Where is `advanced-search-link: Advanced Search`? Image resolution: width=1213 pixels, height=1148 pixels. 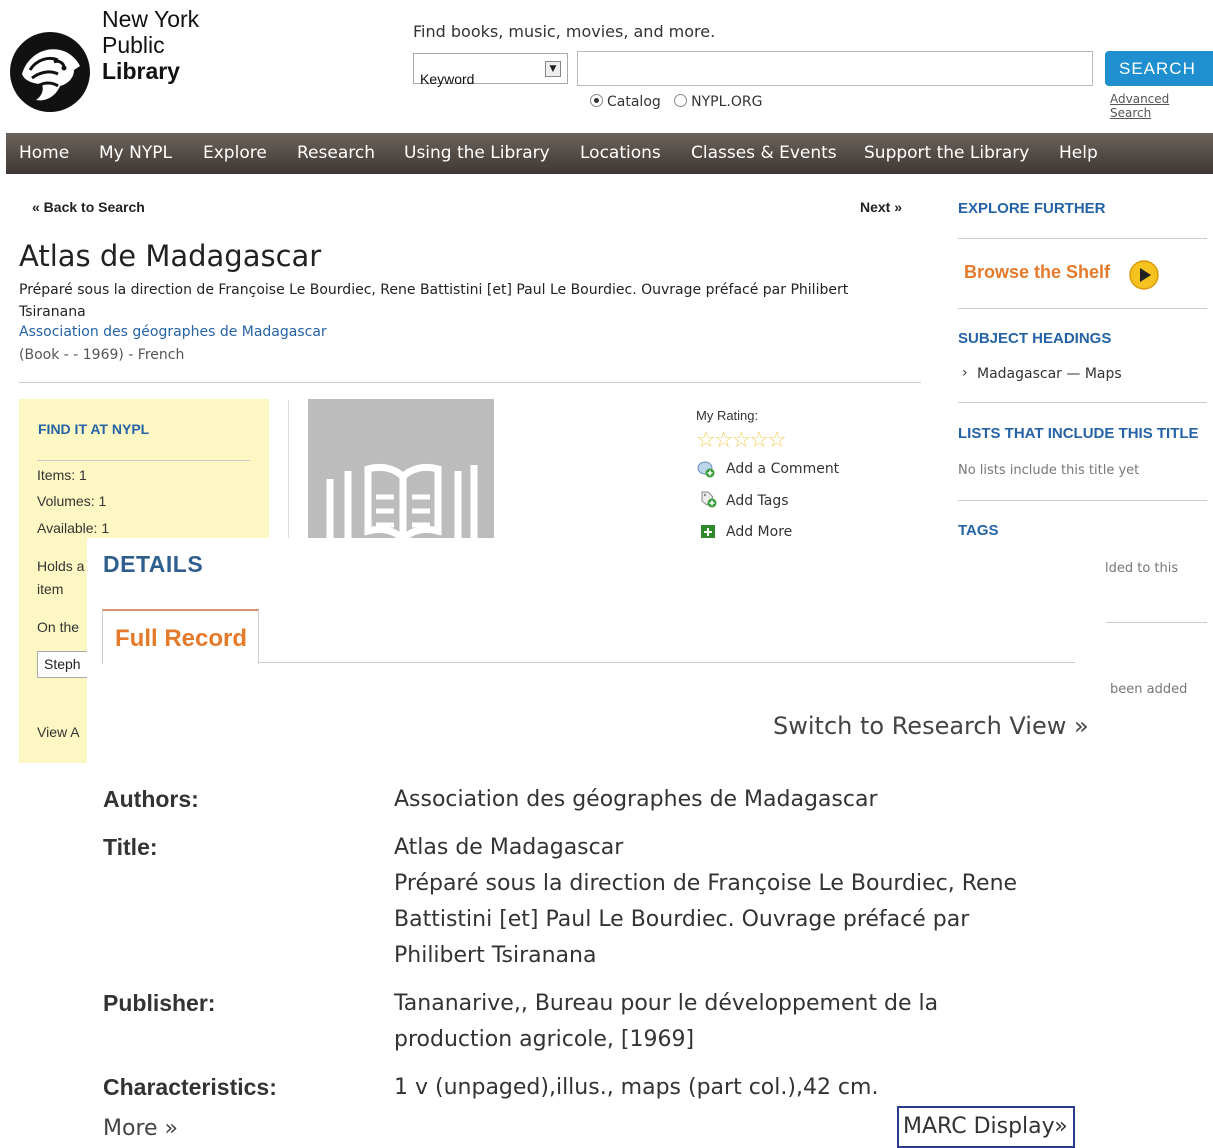
advanced-search-link: Advanced Search is located at coordinates (1161, 106).